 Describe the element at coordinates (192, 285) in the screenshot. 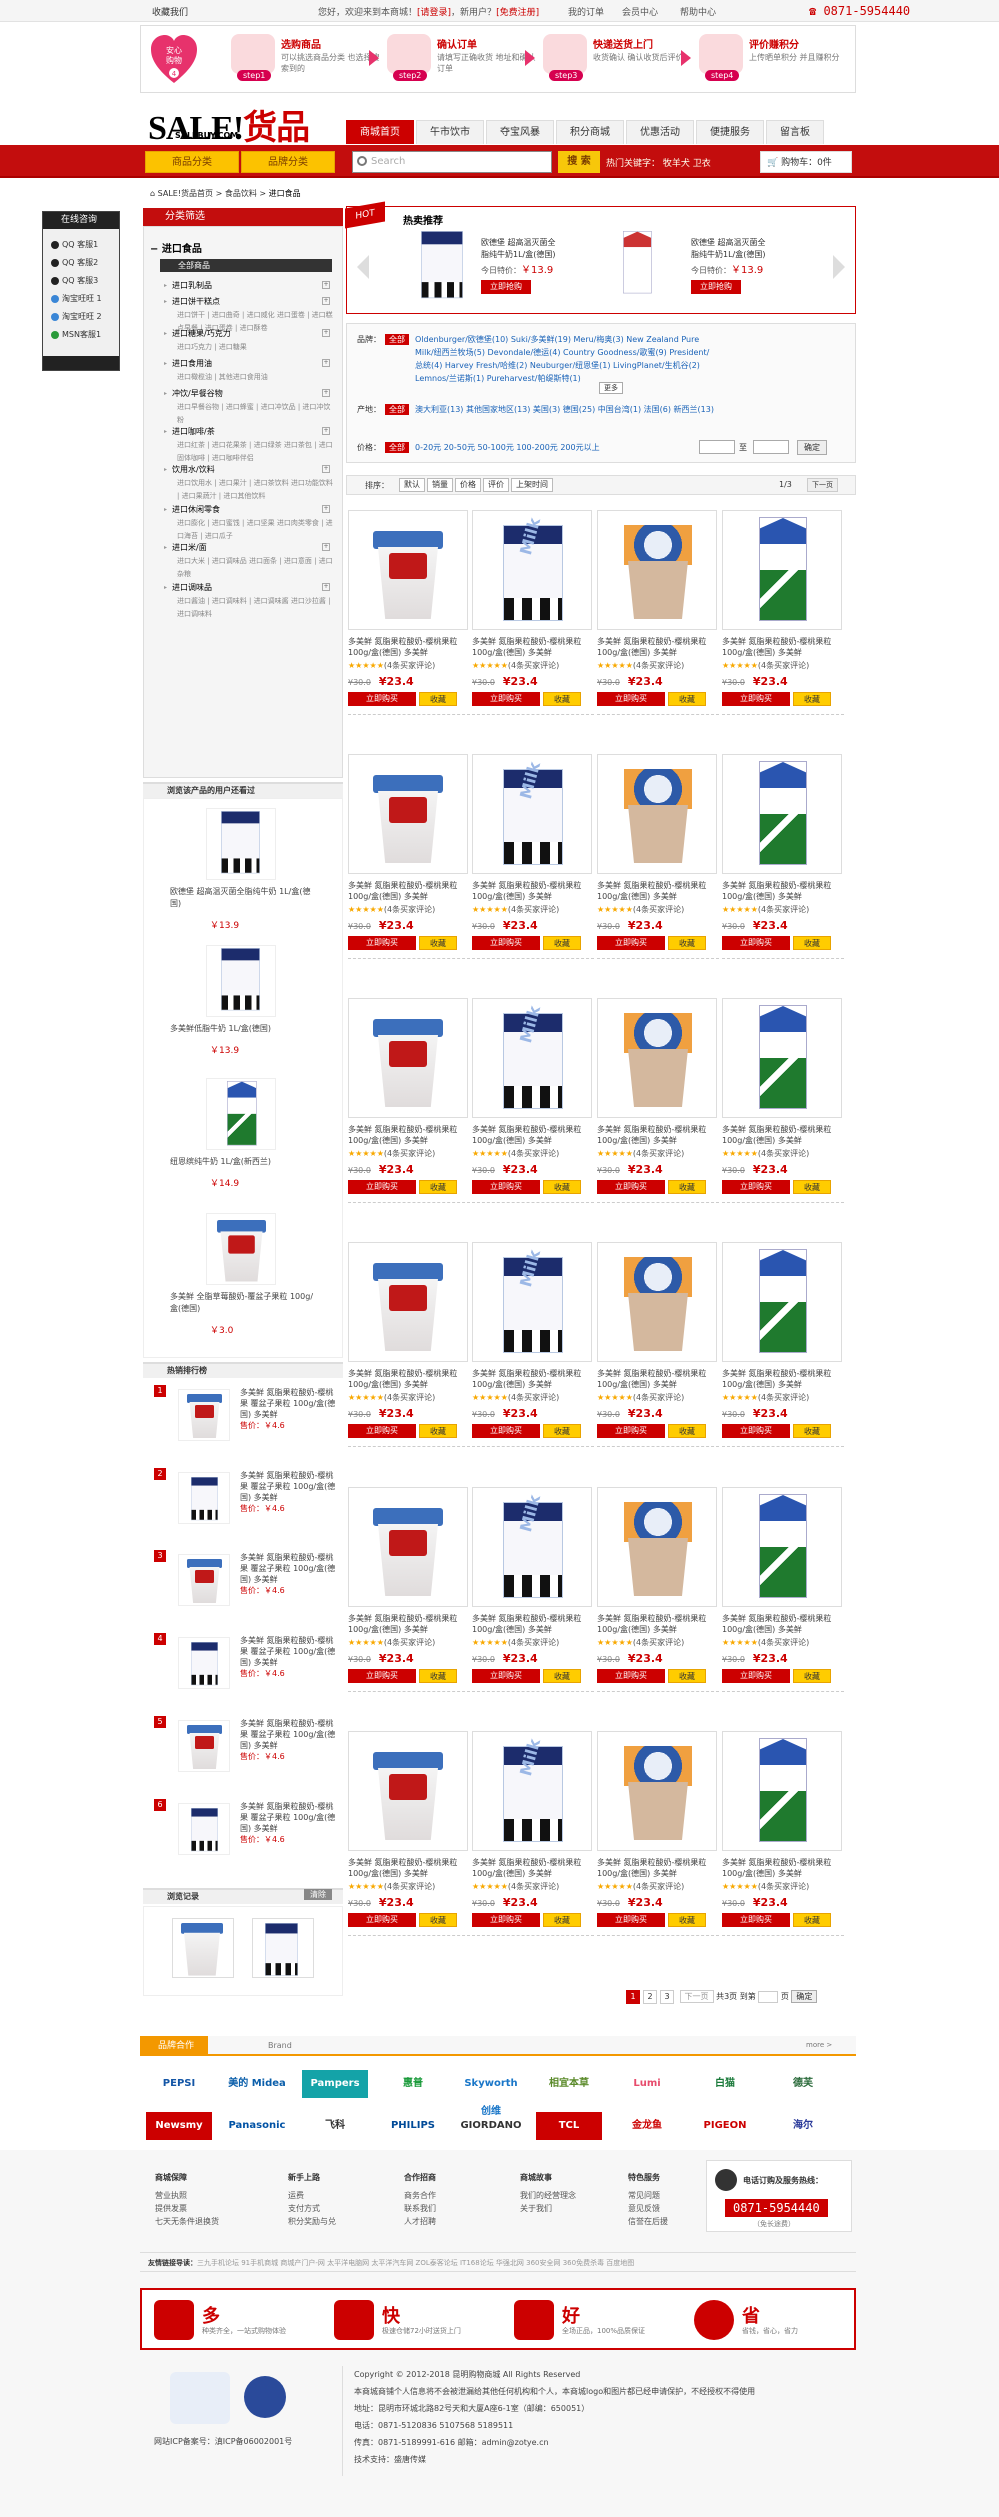

I see `category-item: 进口乳制品` at that location.